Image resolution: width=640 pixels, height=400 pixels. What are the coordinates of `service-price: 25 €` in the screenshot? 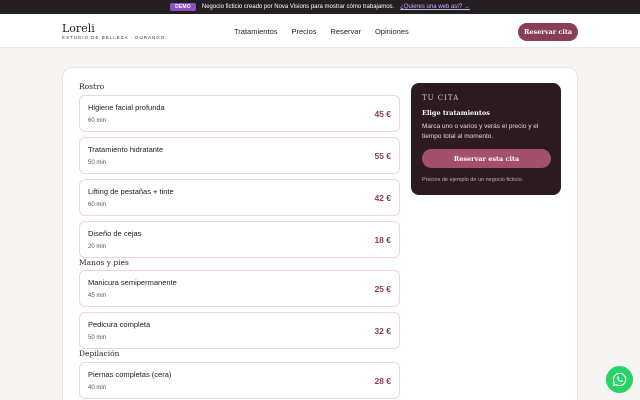 It's located at (382, 289).